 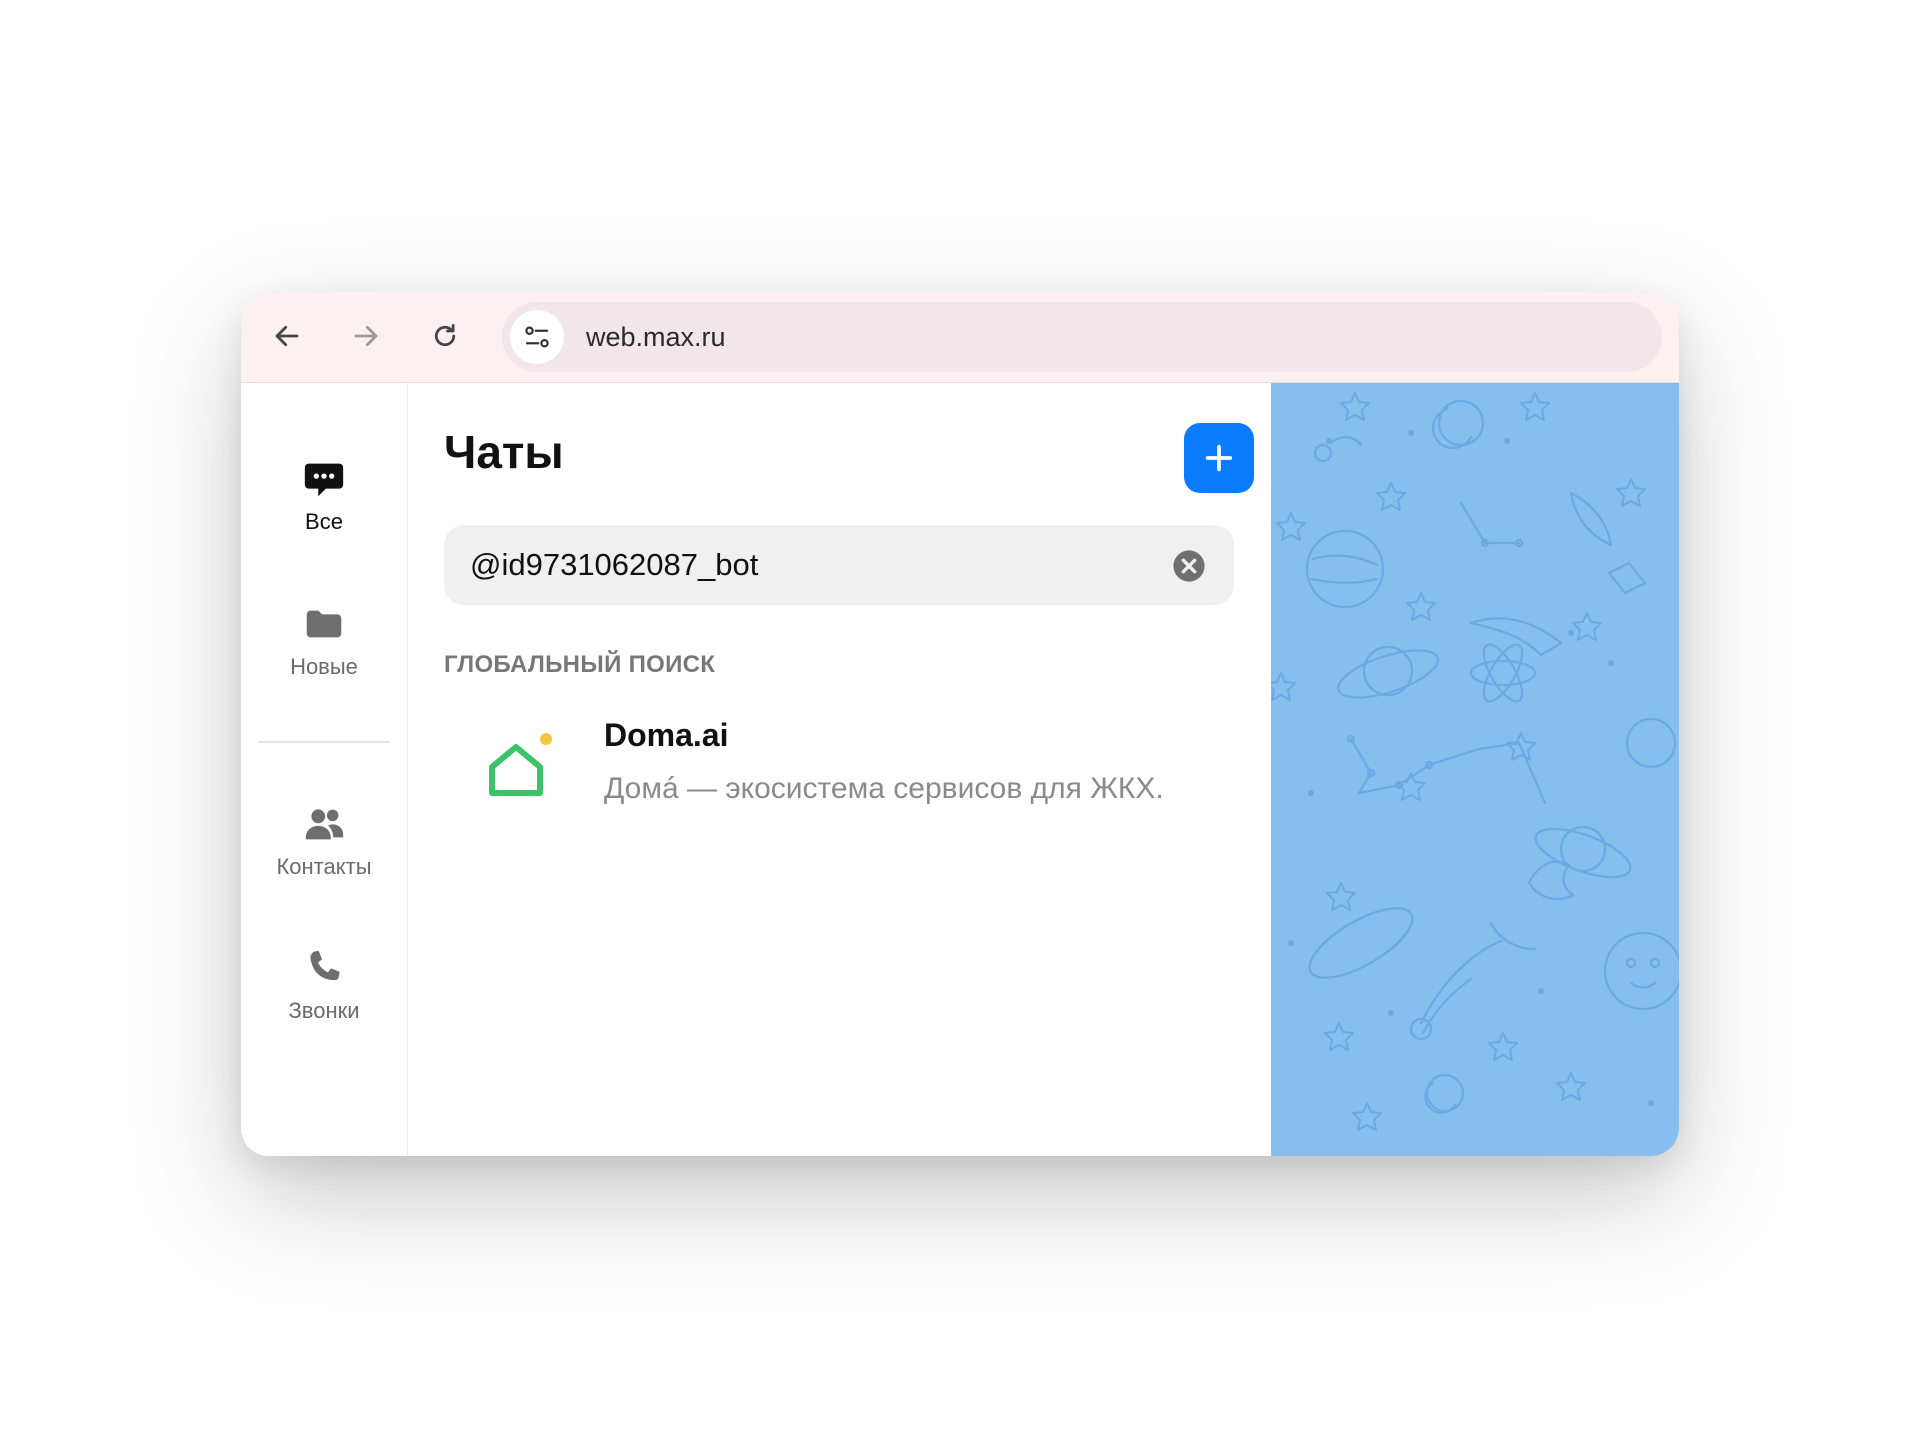 I want to click on sidebar-item-calls: Звонки, so click(x=324, y=994).